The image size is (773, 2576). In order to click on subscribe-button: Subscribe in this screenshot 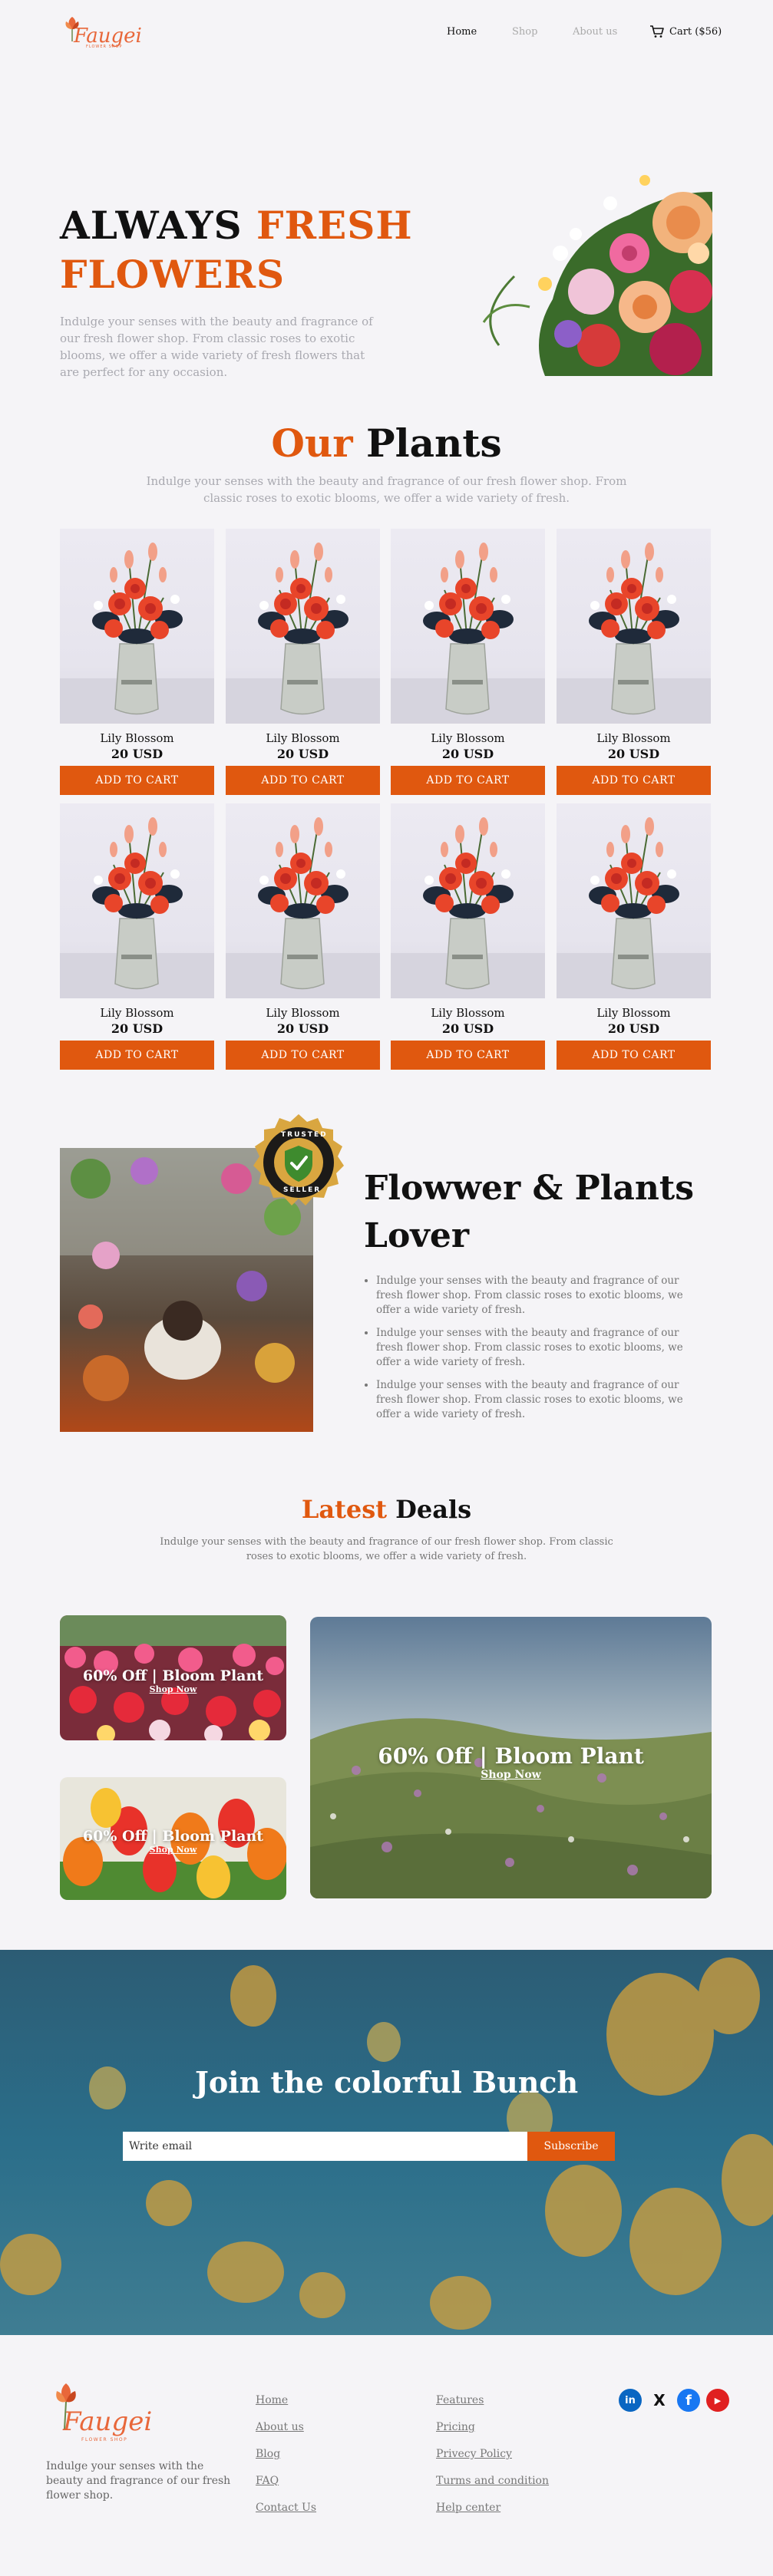, I will do `click(571, 2146)`.